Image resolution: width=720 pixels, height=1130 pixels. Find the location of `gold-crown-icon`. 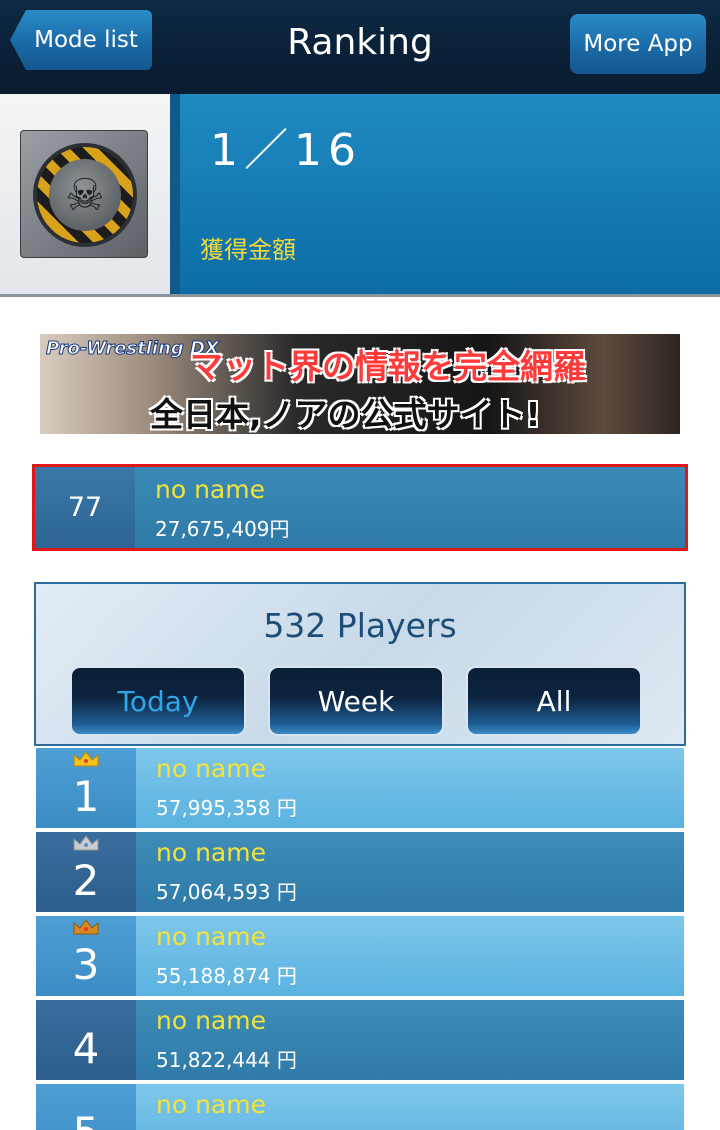

gold-crown-icon is located at coordinates (86, 759).